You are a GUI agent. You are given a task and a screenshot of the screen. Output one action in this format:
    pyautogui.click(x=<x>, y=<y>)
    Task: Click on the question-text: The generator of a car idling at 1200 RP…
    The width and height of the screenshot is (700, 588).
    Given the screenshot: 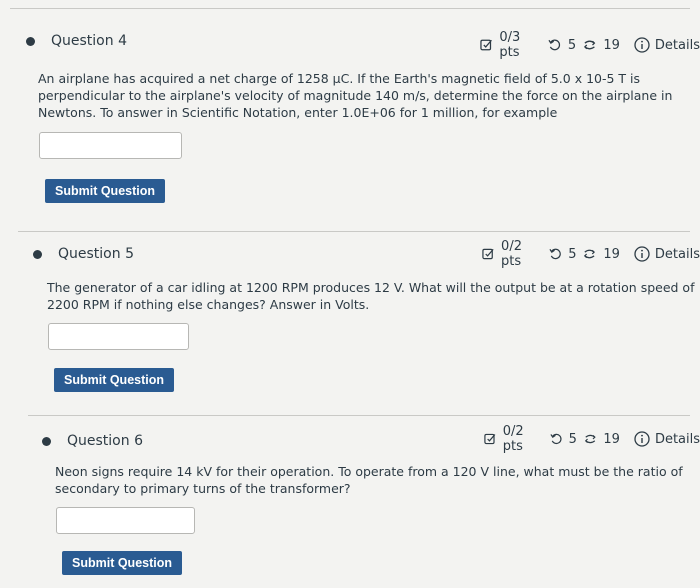 What is the action you would take?
    pyautogui.click(x=371, y=296)
    